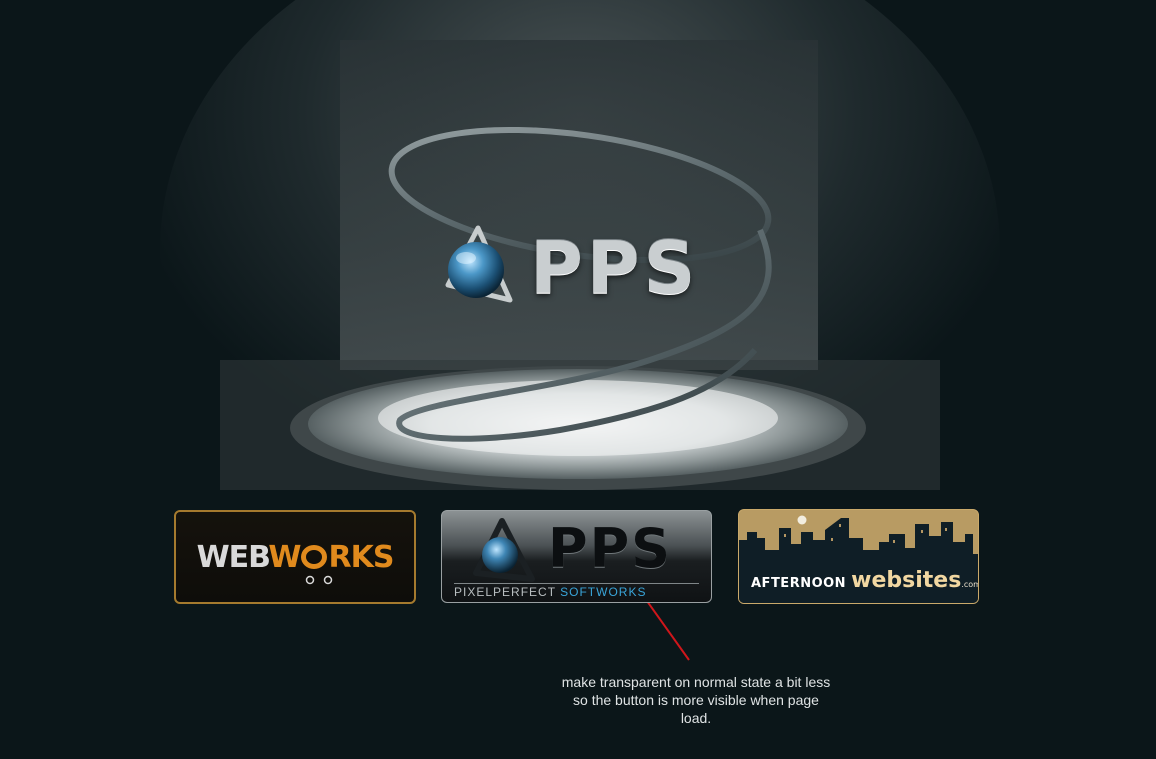  I want to click on webworks-text-w: W, so click(284, 557).